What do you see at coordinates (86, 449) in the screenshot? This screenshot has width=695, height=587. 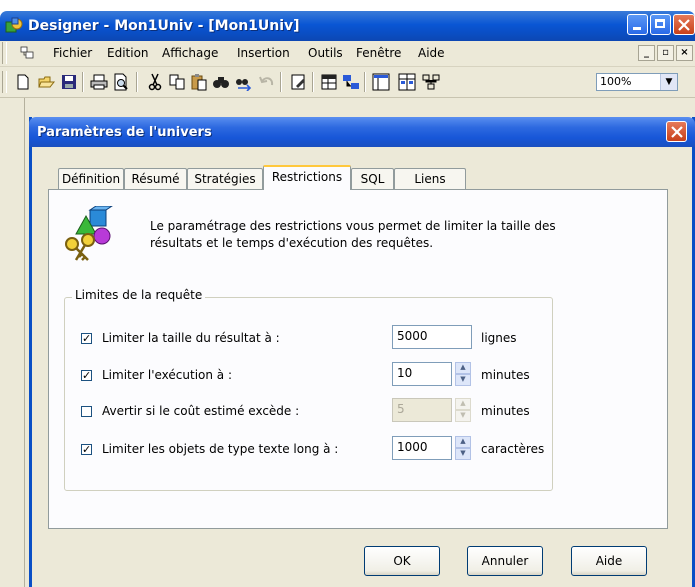 I see `limit-long-text-checkbox: ✓` at bounding box center [86, 449].